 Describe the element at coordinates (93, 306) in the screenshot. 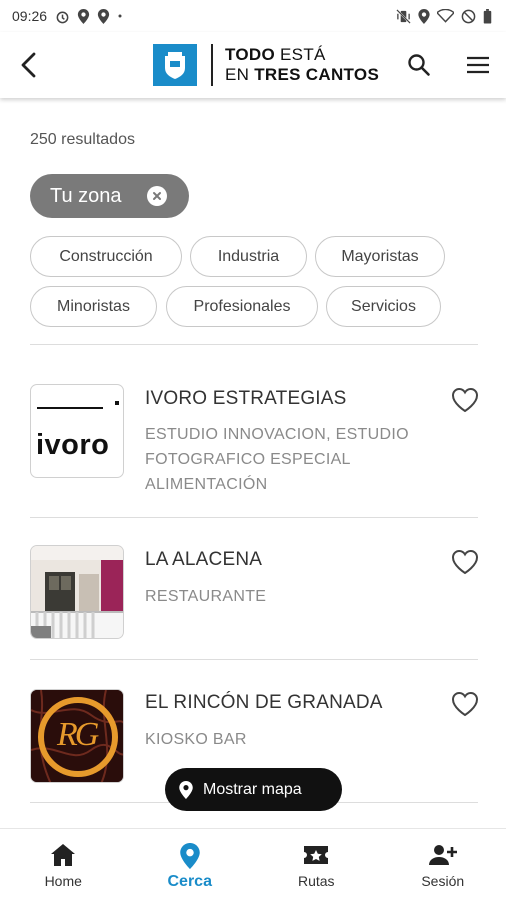

I see `category-chip-minoristas: Minoristas` at that location.